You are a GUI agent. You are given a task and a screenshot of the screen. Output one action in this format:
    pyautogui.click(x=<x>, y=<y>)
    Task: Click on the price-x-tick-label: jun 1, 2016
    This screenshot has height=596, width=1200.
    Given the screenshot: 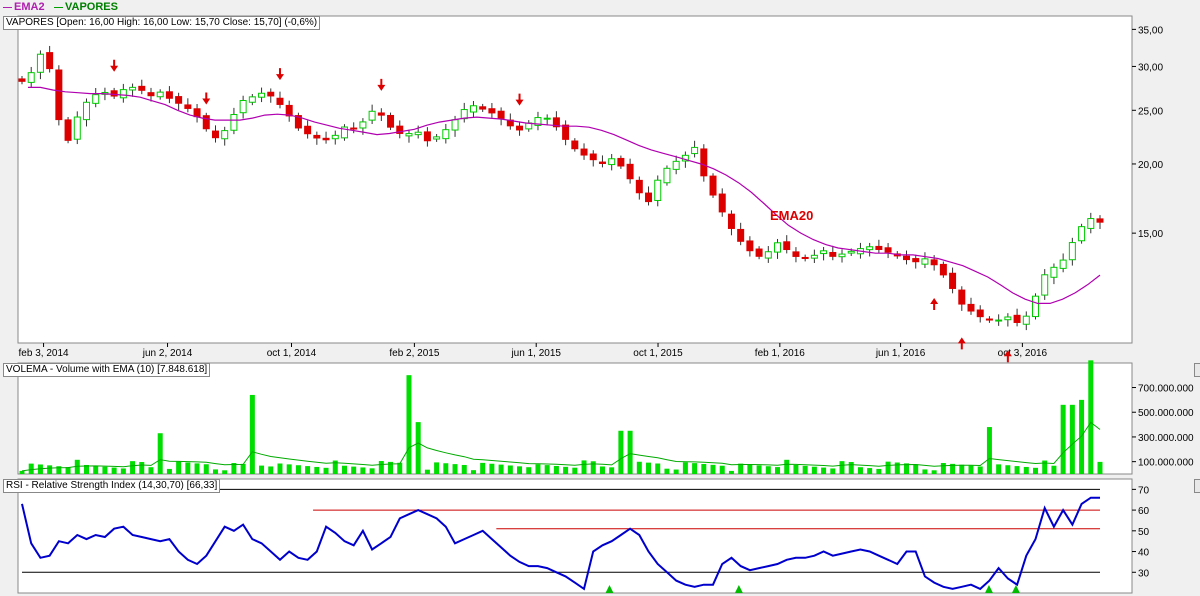 What is the action you would take?
    pyautogui.click(x=900, y=353)
    